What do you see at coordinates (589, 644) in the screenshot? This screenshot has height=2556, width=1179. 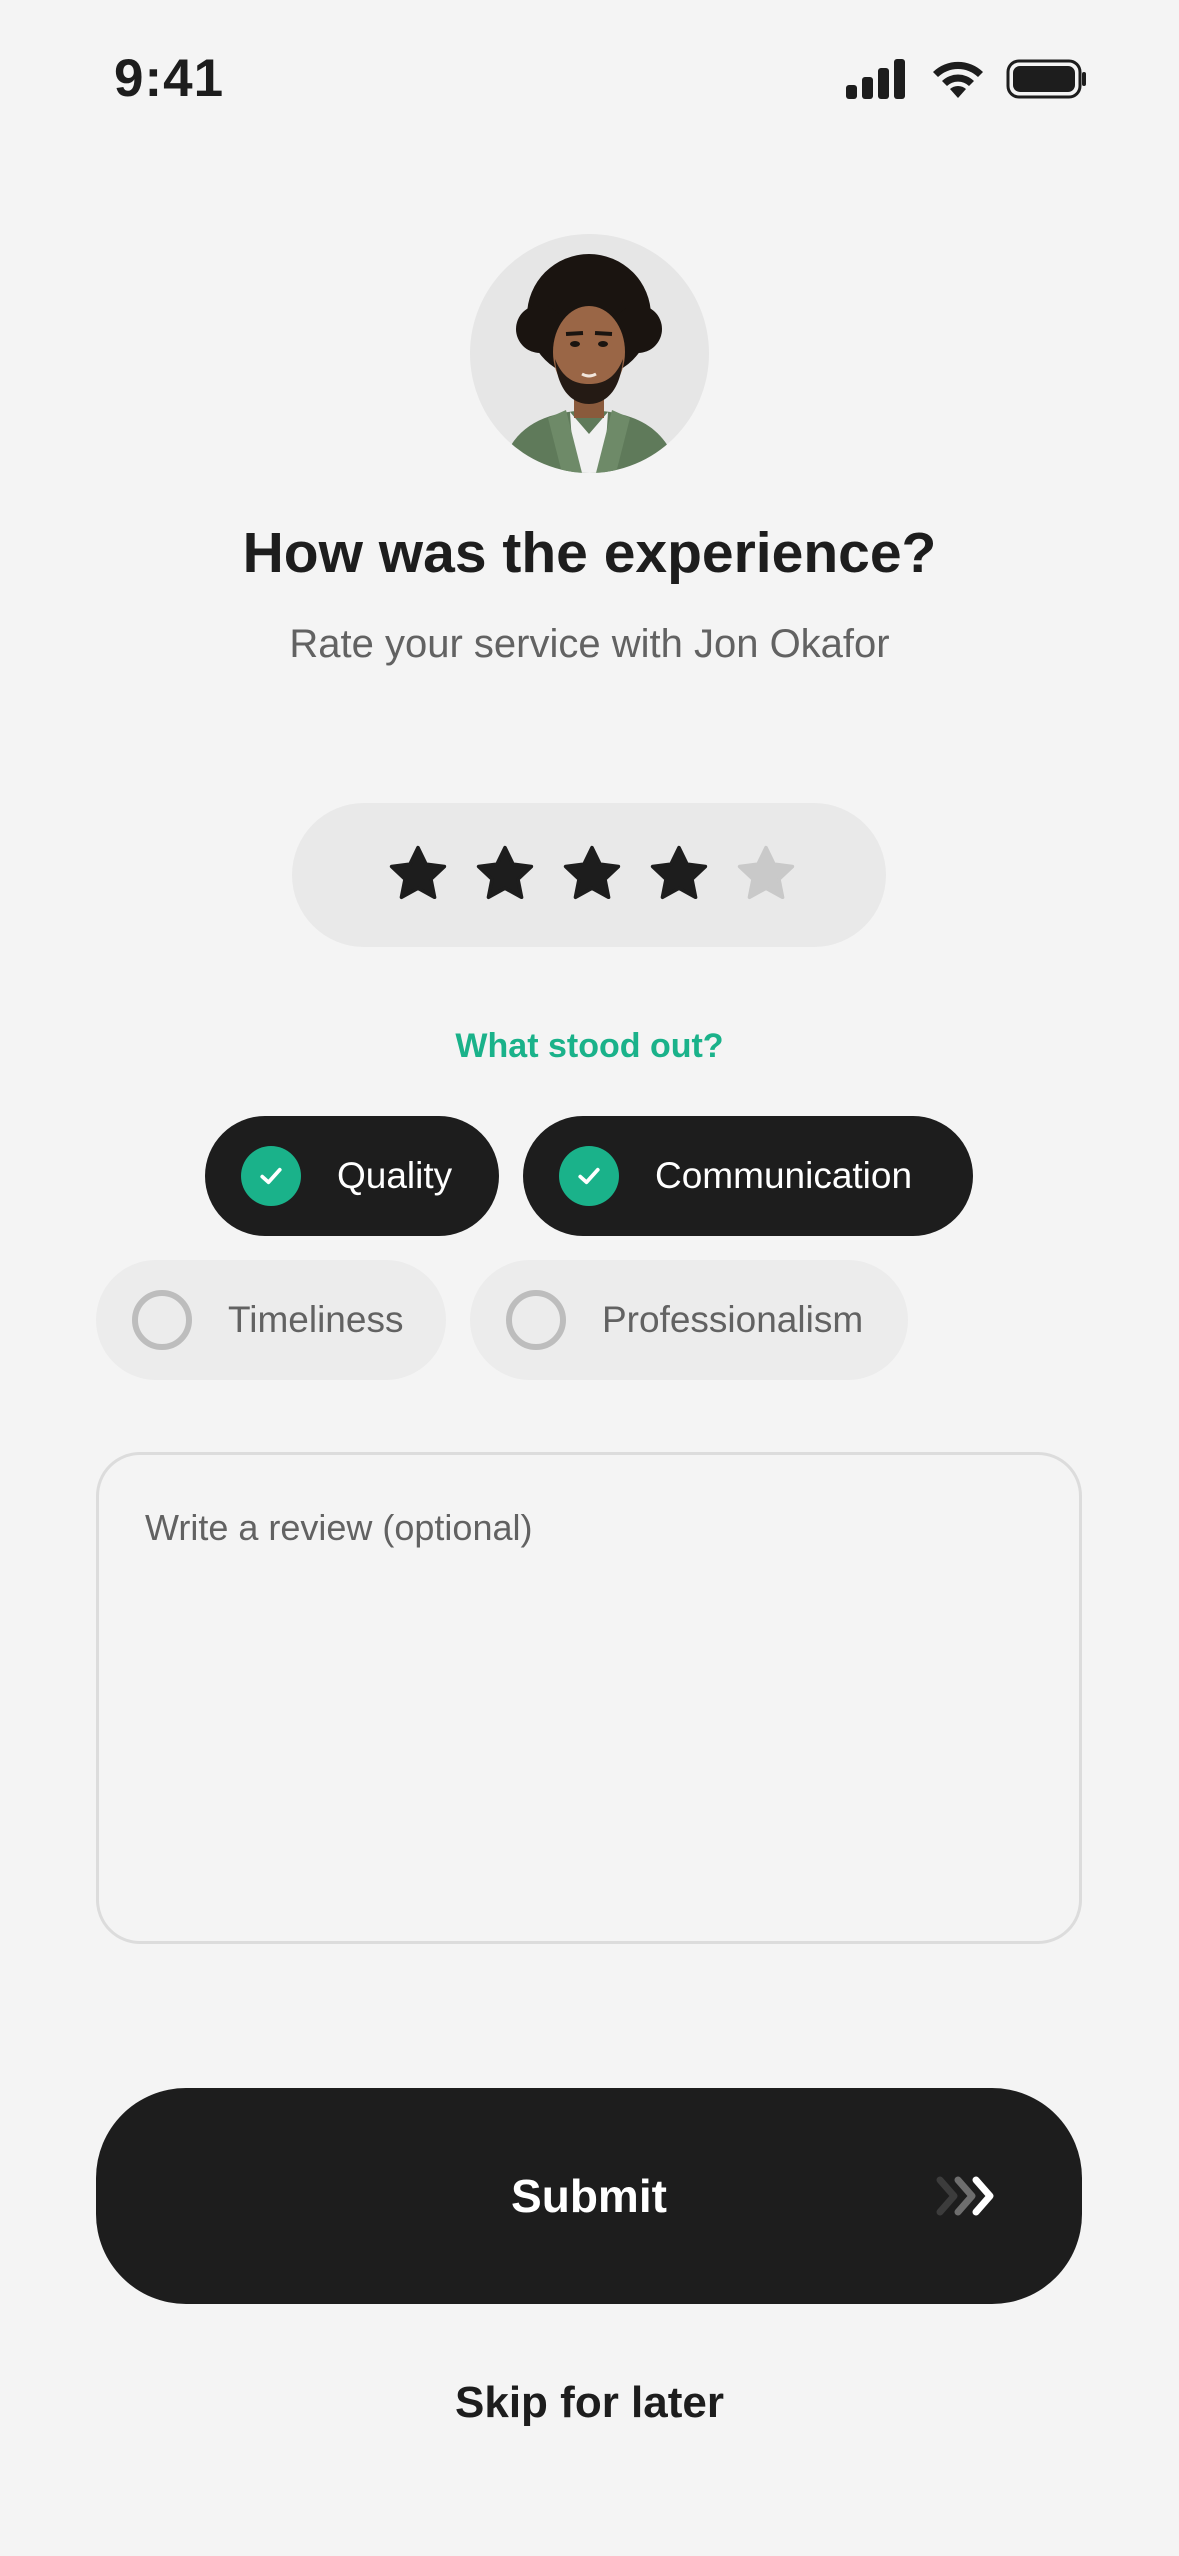 I see `page-subtitle: Rate your service with Jon Okafor` at bounding box center [589, 644].